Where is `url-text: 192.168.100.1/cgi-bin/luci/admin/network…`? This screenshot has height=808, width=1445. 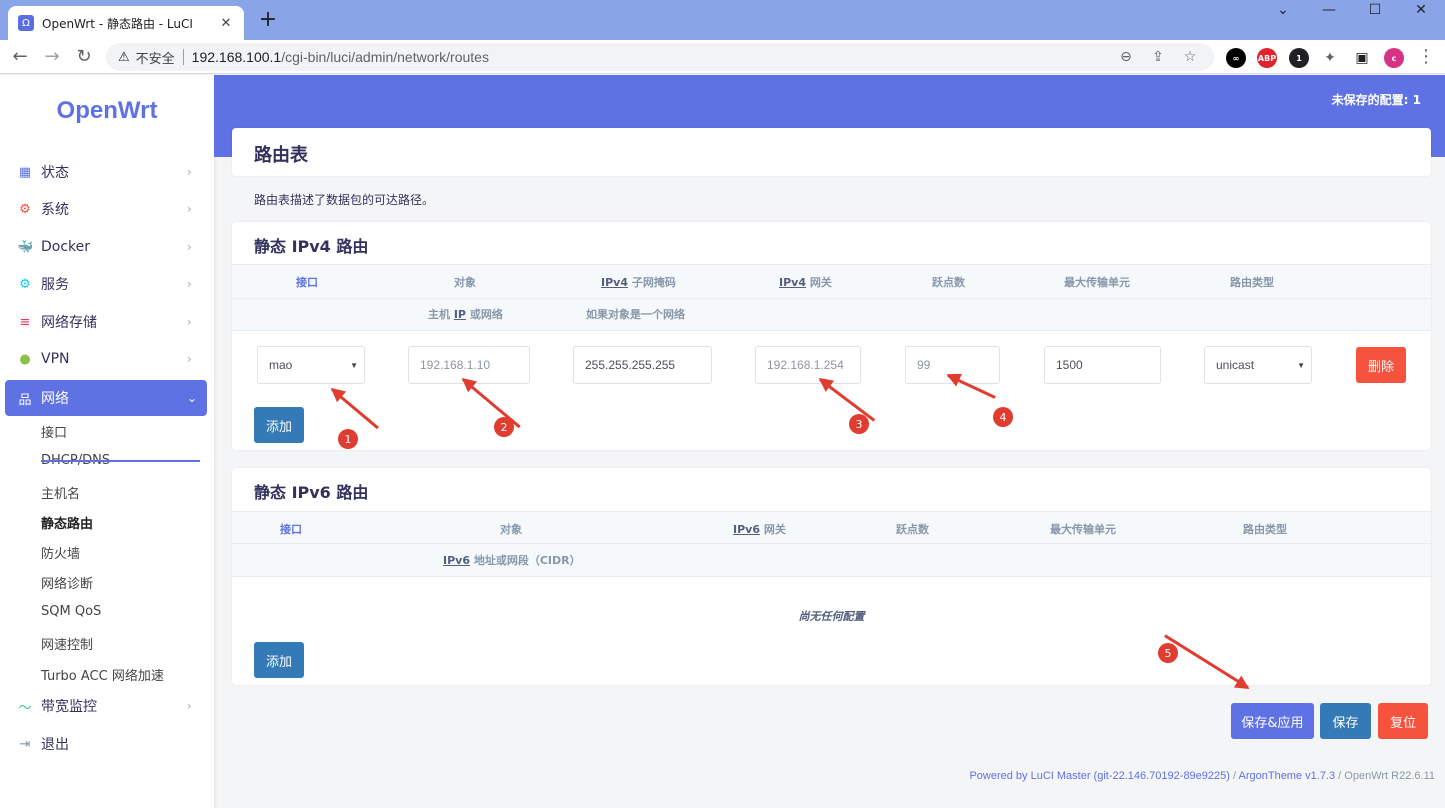
url-text: 192.168.100.1/cgi-bin/luci/admin/network… is located at coordinates (649, 57).